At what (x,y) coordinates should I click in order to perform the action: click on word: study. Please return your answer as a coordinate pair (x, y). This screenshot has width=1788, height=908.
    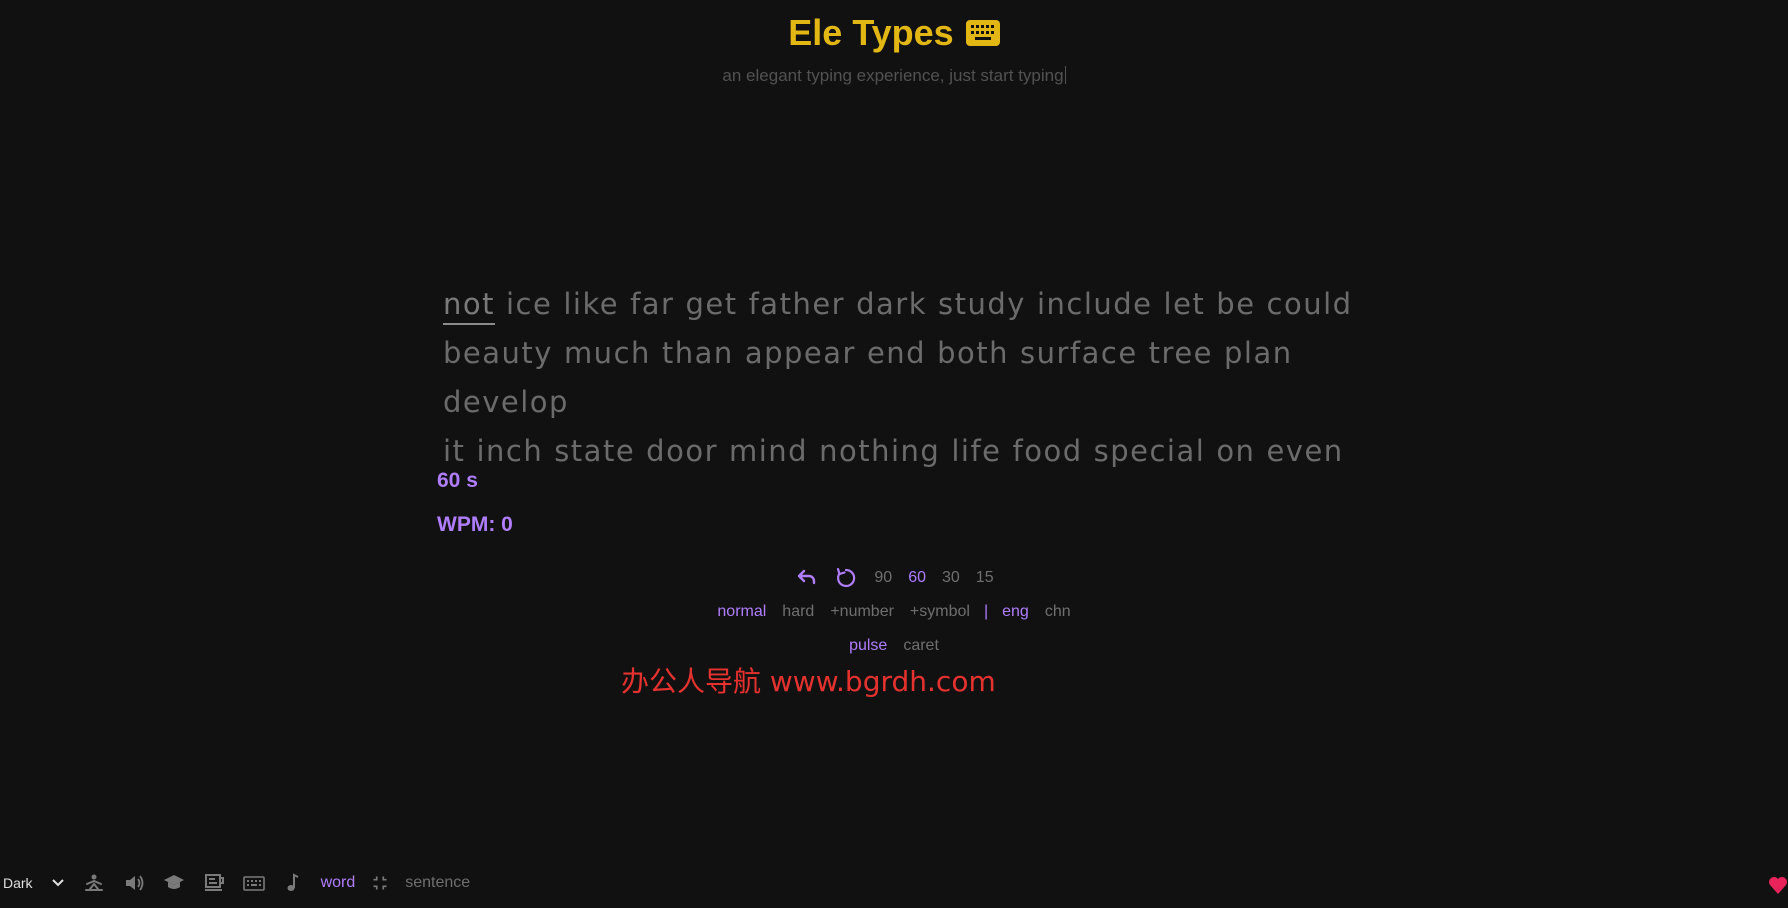
    Looking at the image, I should click on (982, 304).